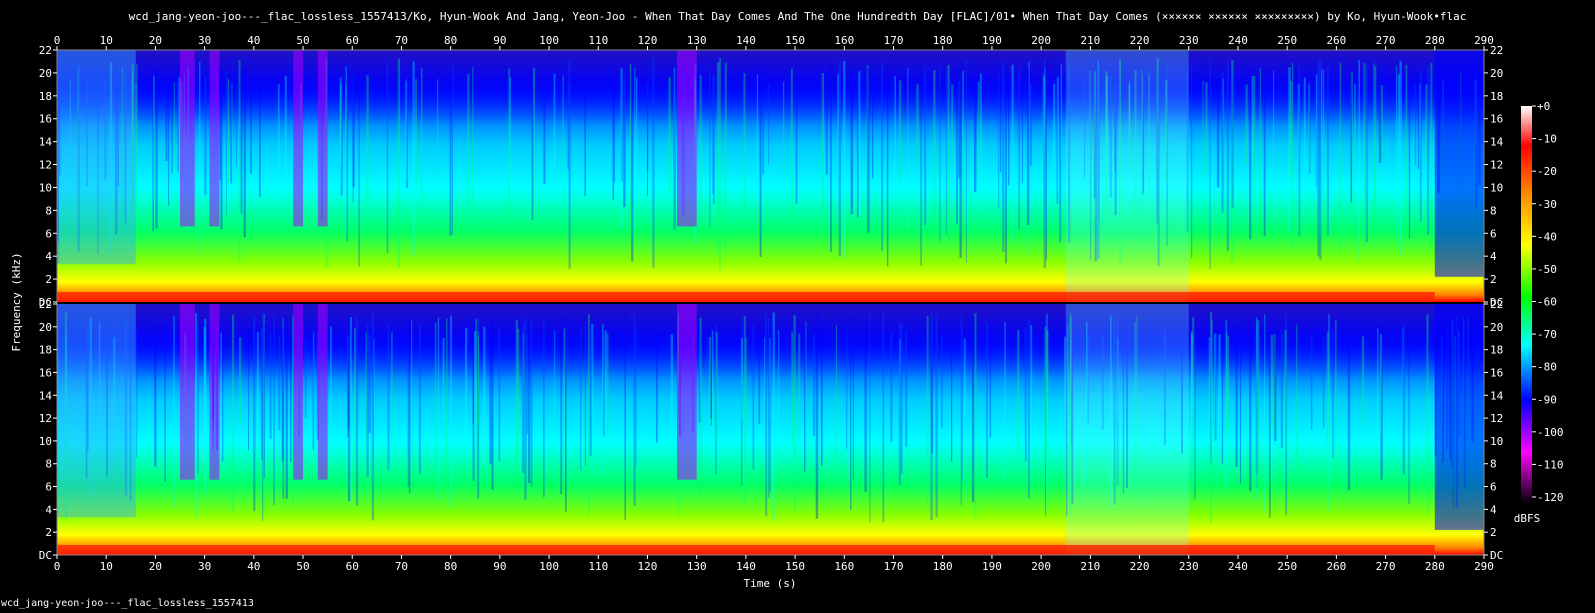  I want to click on colorbar-tick-label: -30, so click(1547, 204).